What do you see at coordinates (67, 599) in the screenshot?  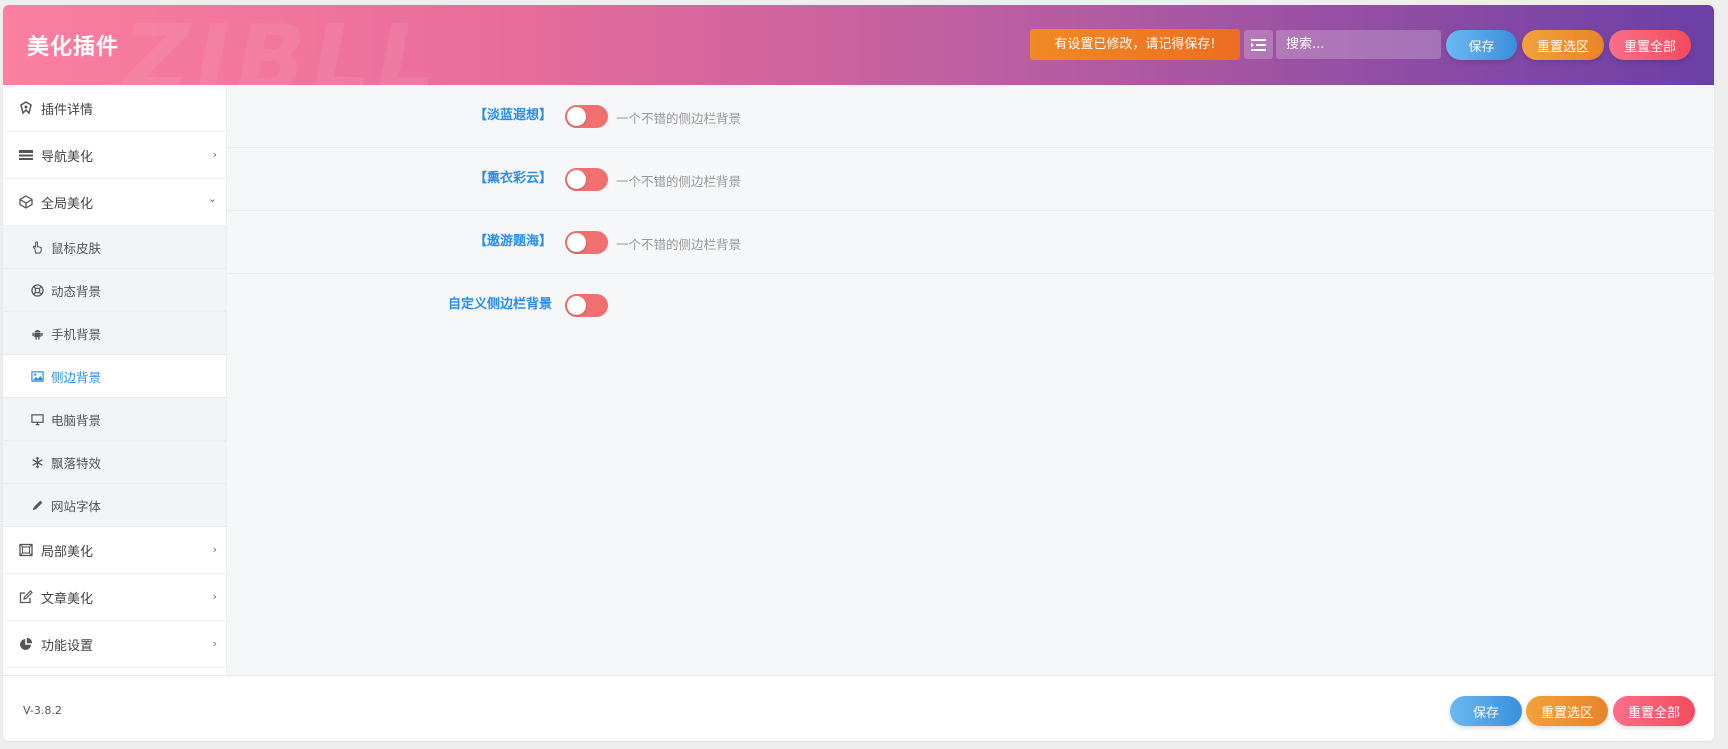 I see `sidebar-item-label: 文章美化` at bounding box center [67, 599].